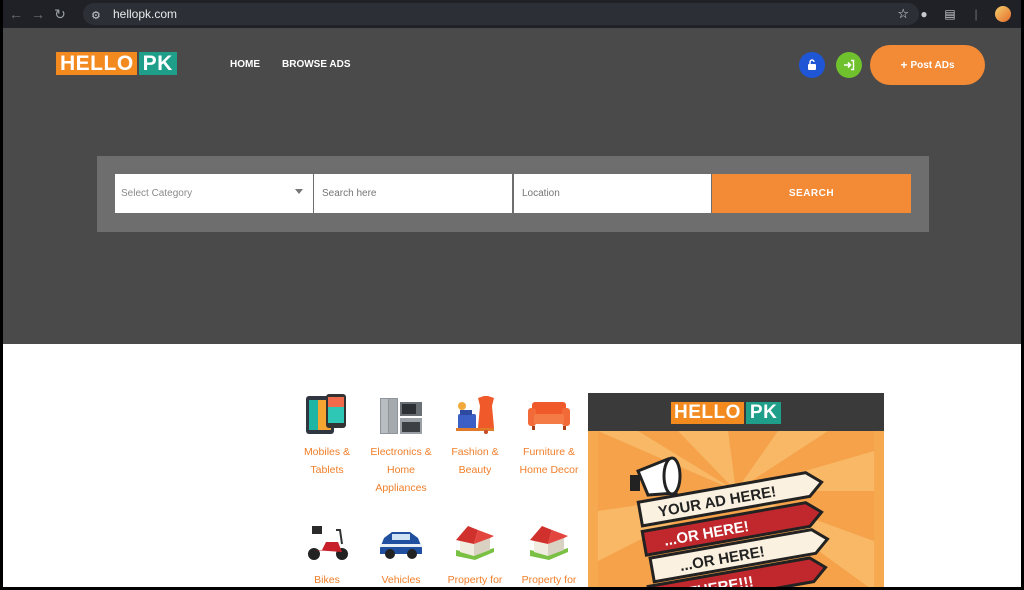 The height and width of the screenshot is (590, 1024). Describe the element at coordinates (475, 415) in the screenshot. I see `fashion-icon` at that location.